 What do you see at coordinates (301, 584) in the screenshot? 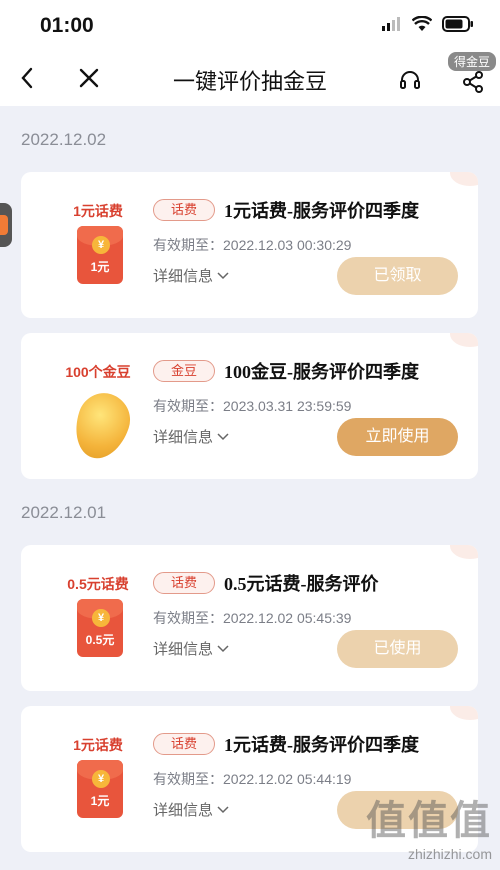
I see `reward-title: 0.5元话费-服务评价` at bounding box center [301, 584].